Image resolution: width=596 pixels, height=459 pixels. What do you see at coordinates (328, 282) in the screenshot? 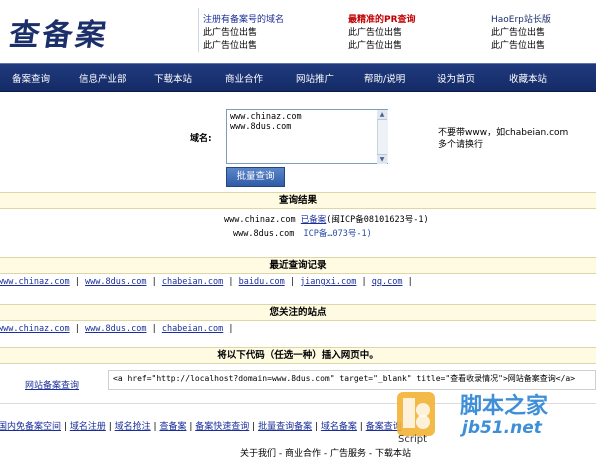
I see `recent-link: jiangxi.com` at bounding box center [328, 282].